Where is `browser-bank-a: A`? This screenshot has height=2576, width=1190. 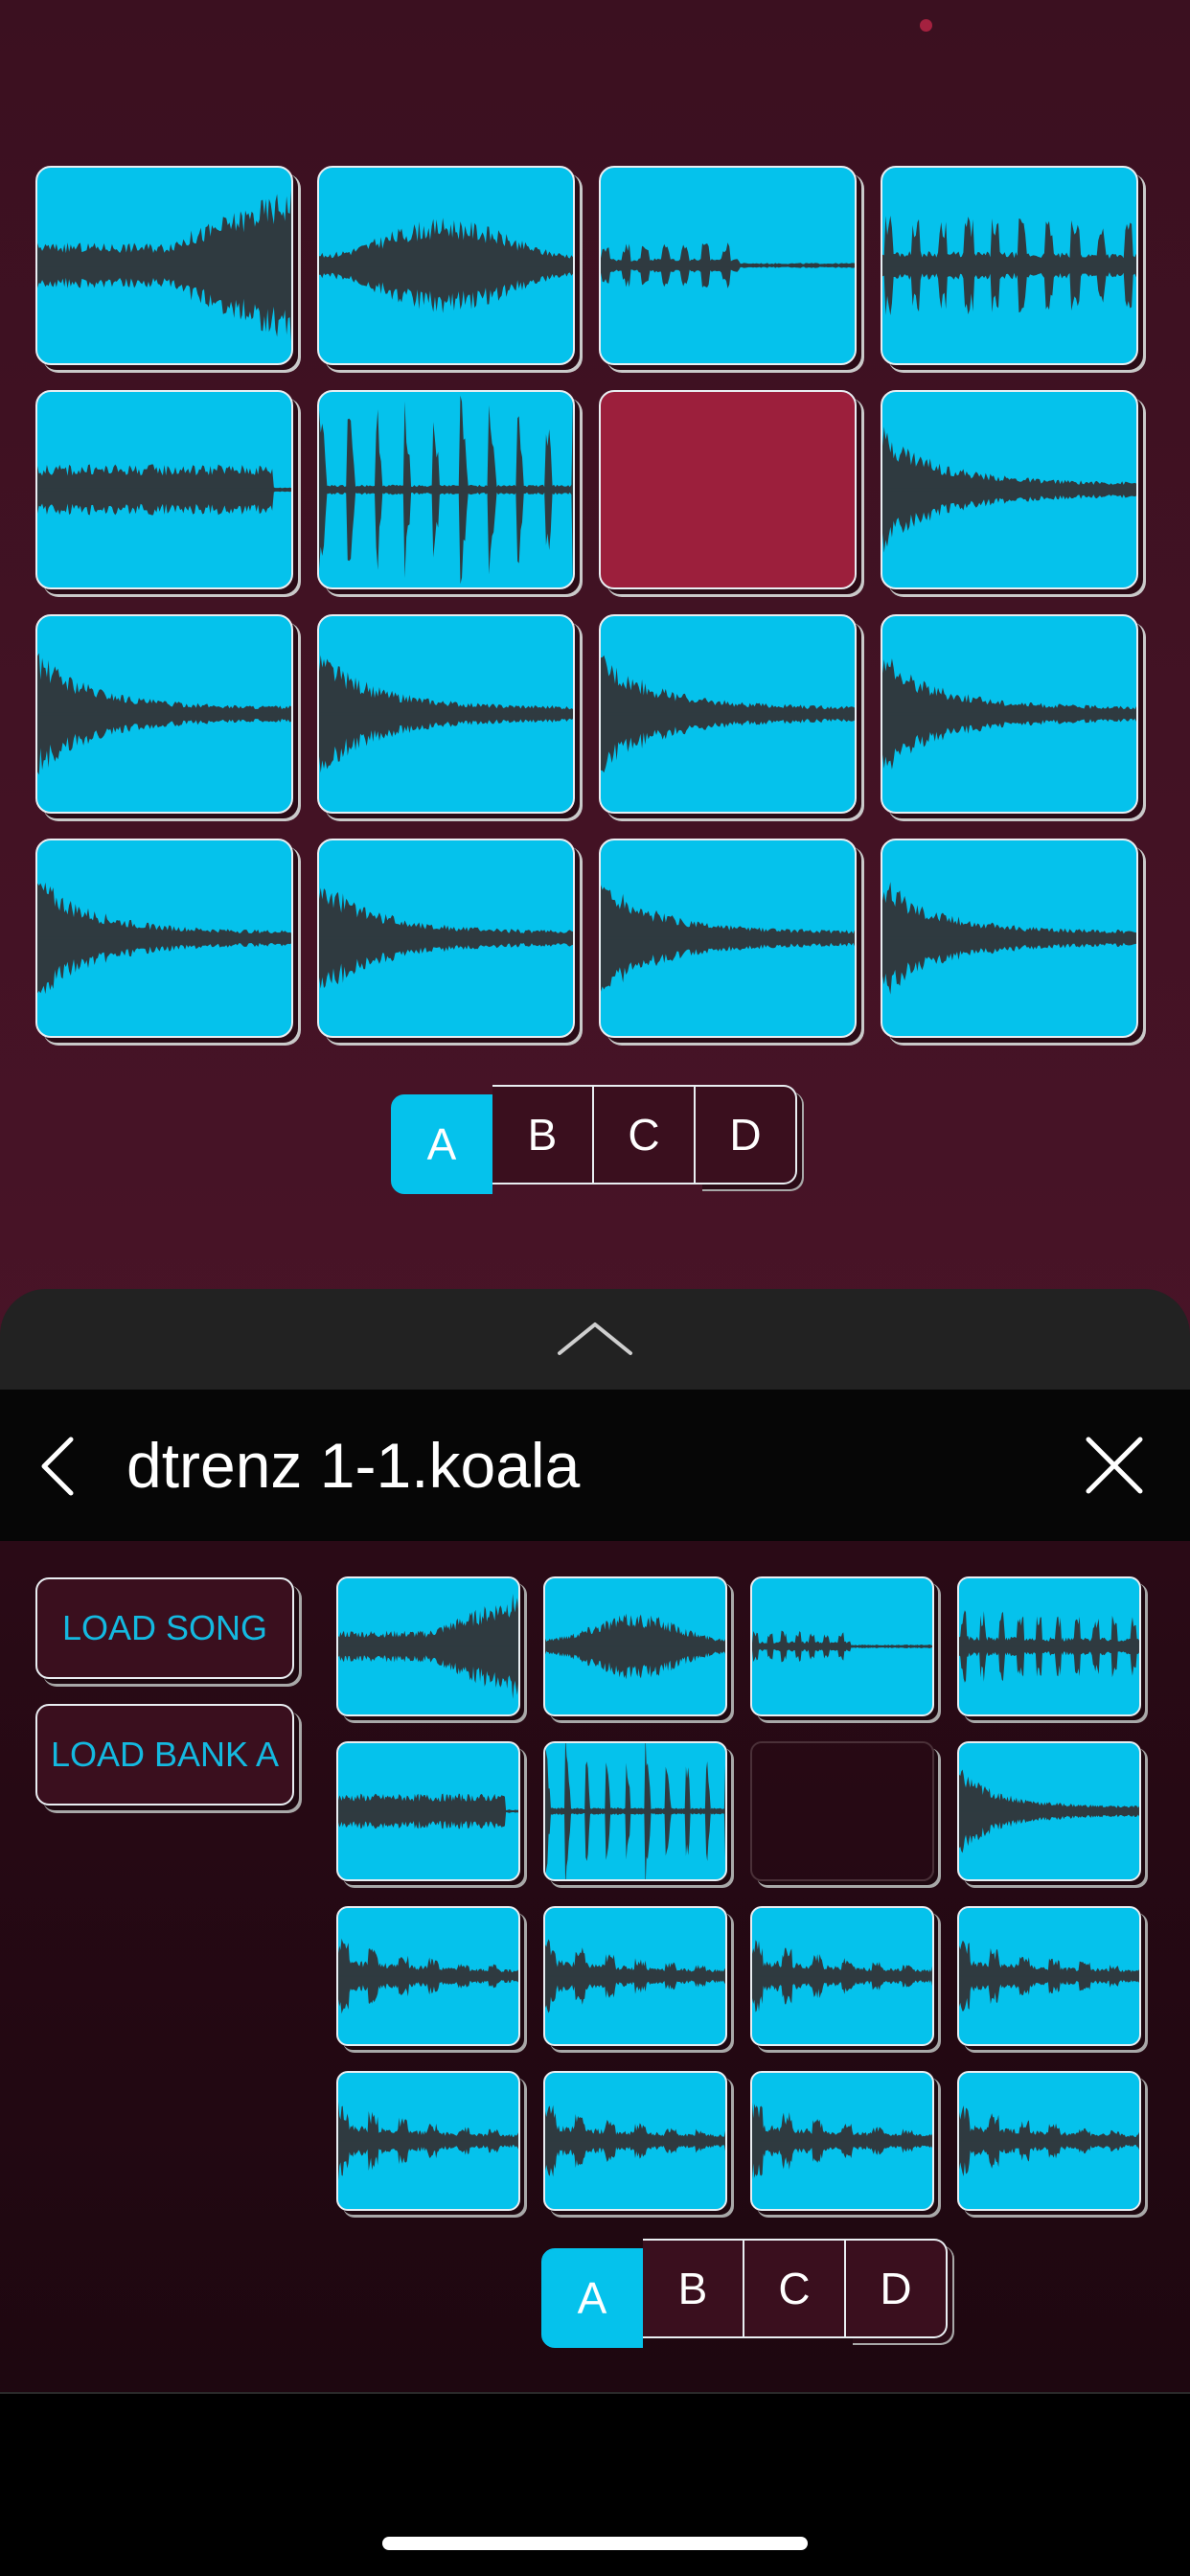 browser-bank-a: A is located at coordinates (592, 2298).